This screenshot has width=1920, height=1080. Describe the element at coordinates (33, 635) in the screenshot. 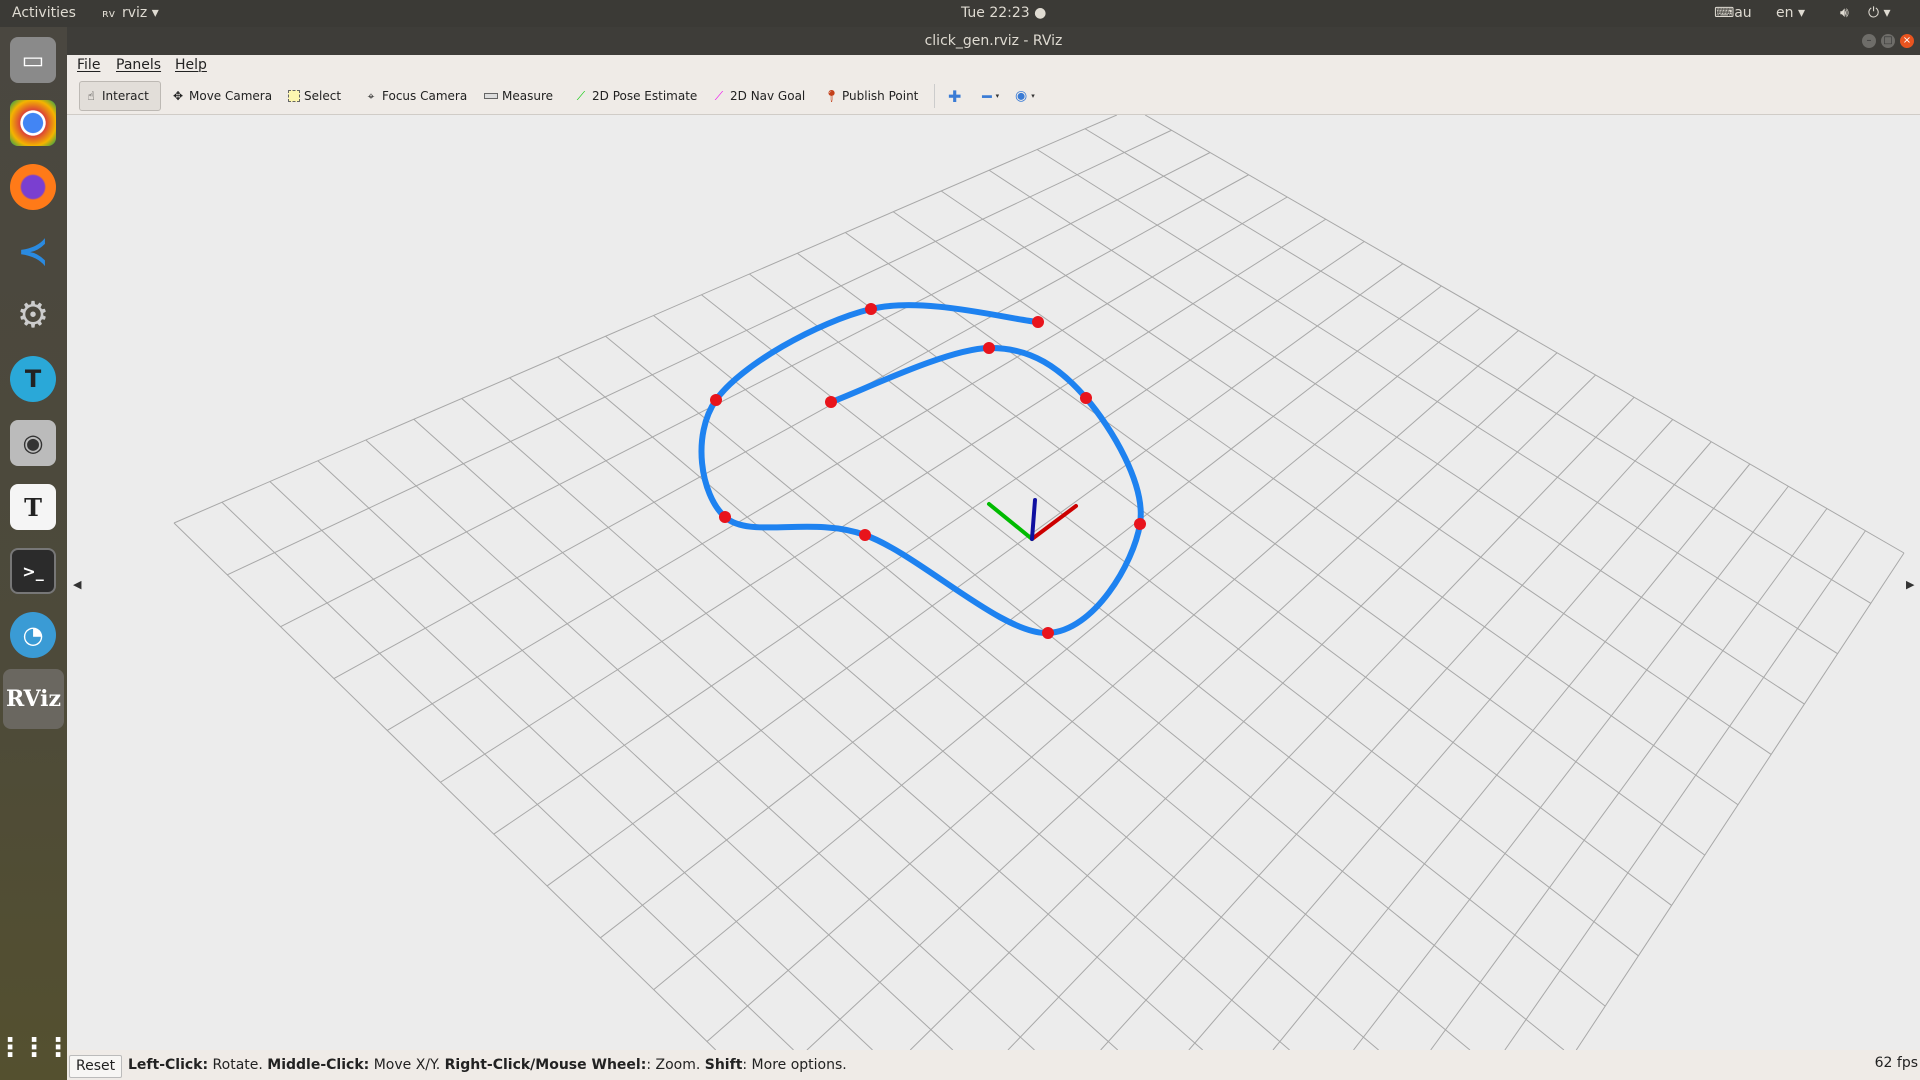

I see `network-icon: ◔` at that location.